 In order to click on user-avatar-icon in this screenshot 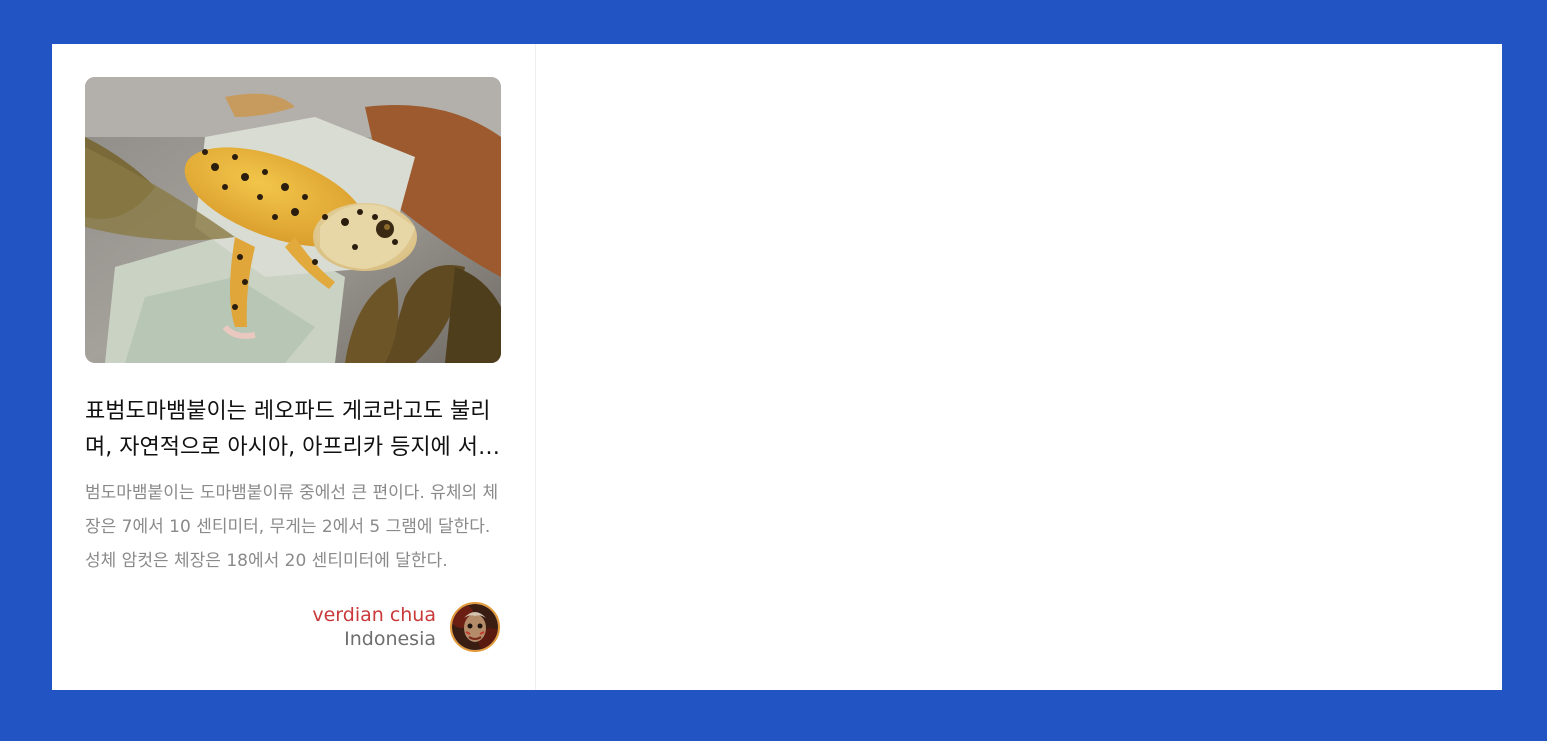, I will do `click(475, 627)`.